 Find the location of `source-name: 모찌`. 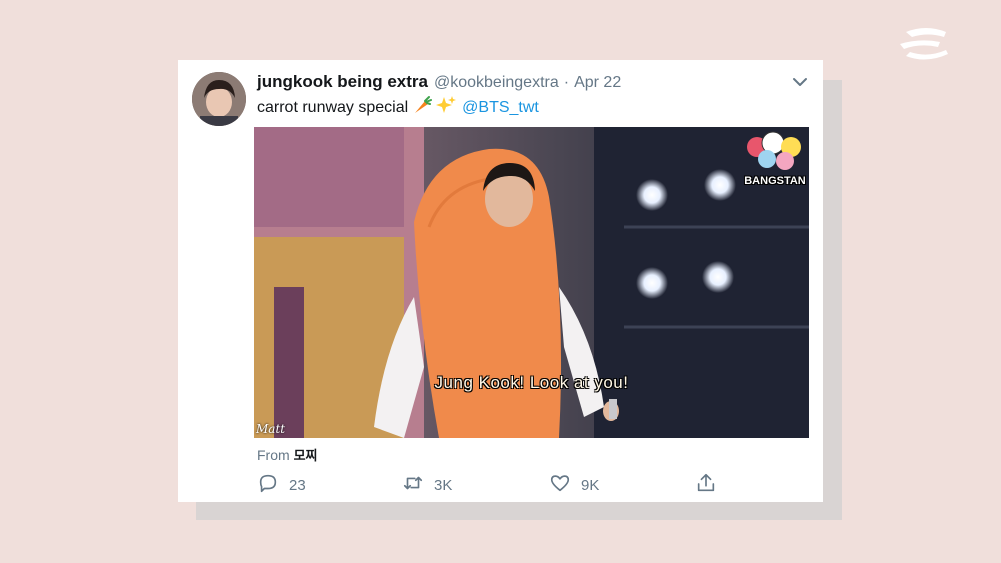

source-name: 모찌 is located at coordinates (306, 456).